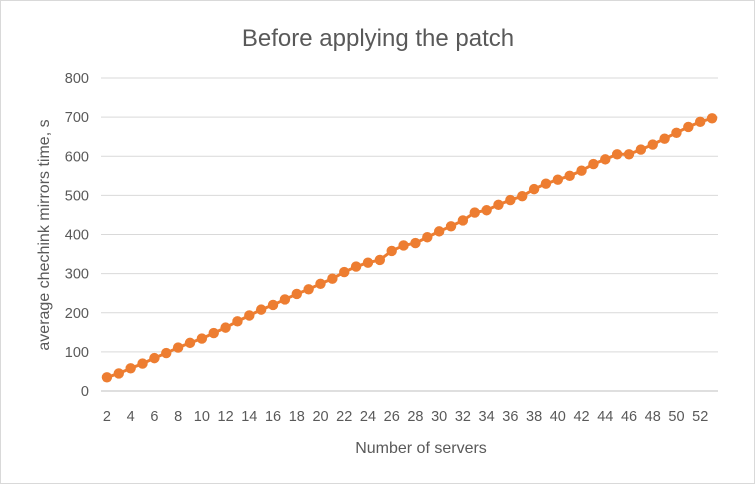 The image size is (755, 484). What do you see at coordinates (629, 417) in the screenshot?
I see `x-tick-label: 46` at bounding box center [629, 417].